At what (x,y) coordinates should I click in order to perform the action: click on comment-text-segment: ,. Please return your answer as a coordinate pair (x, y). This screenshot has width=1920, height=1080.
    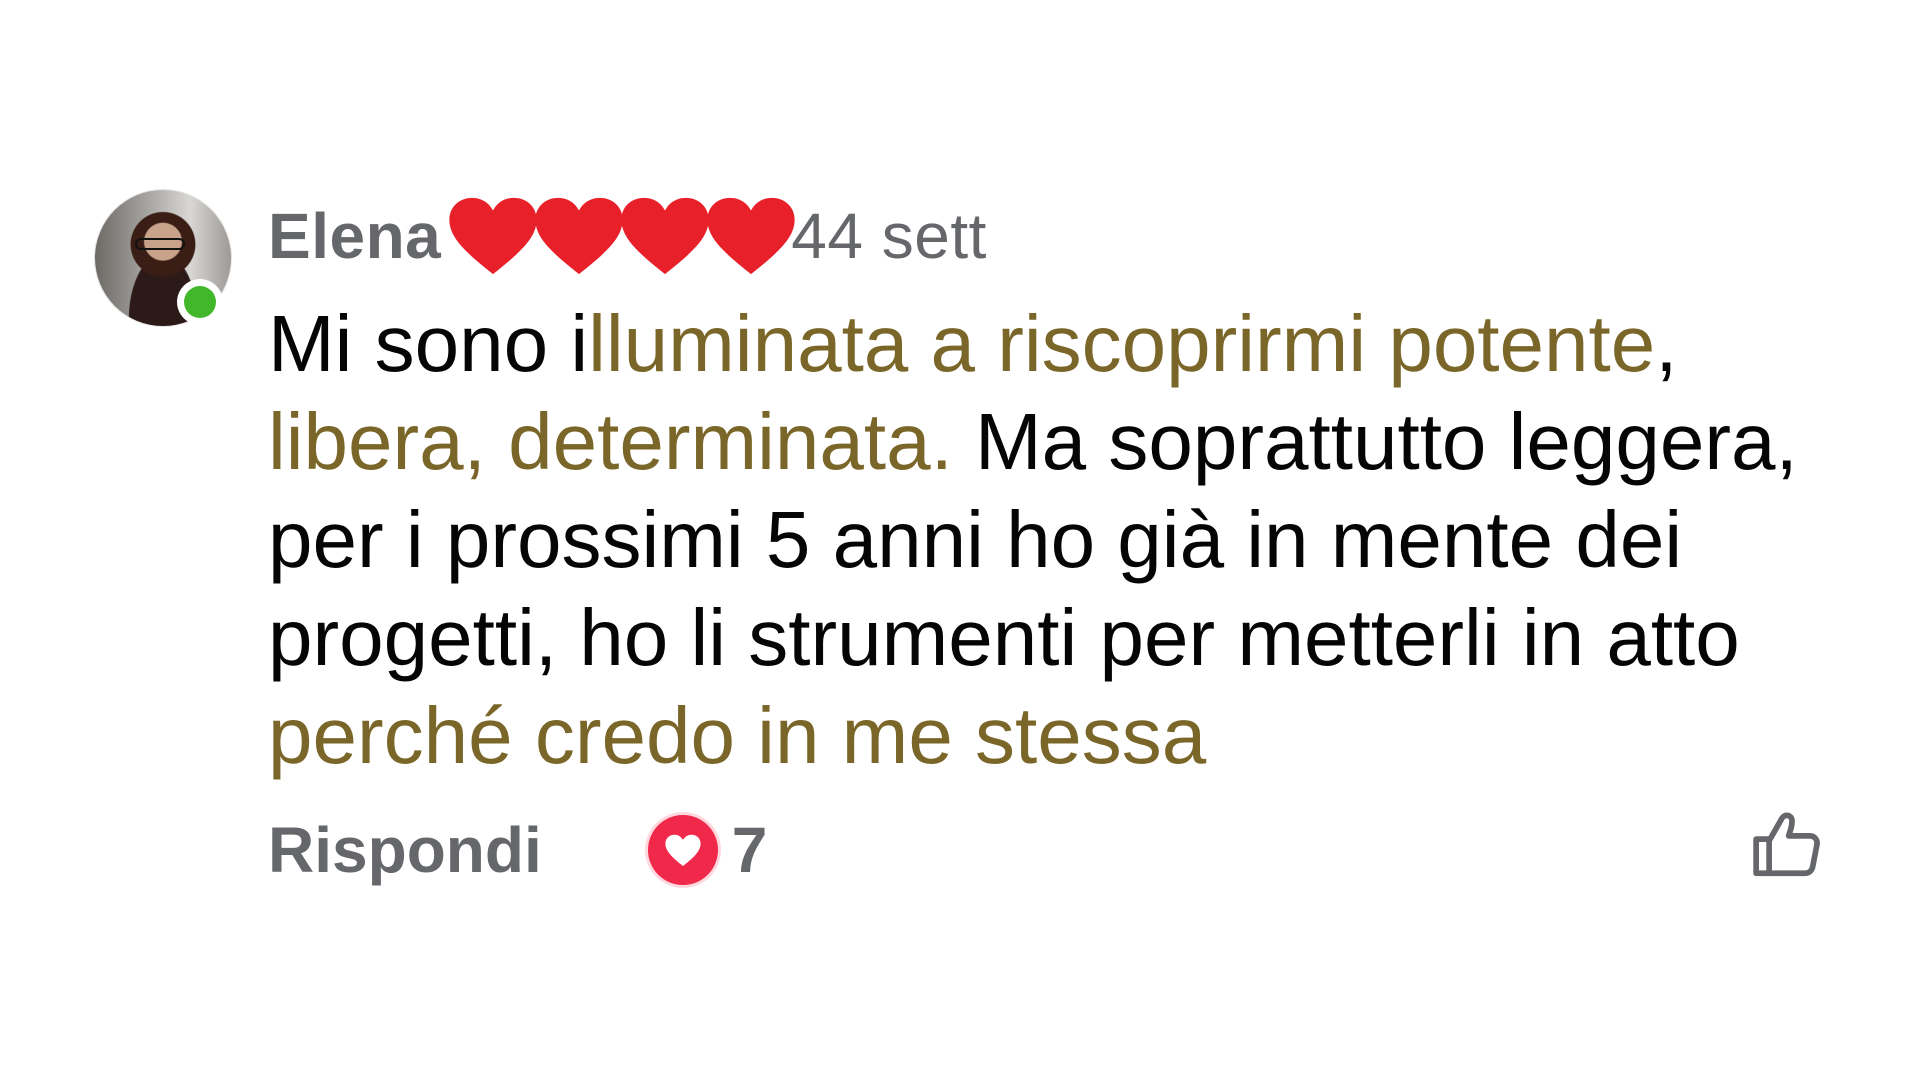
    Looking at the image, I should click on (1666, 343).